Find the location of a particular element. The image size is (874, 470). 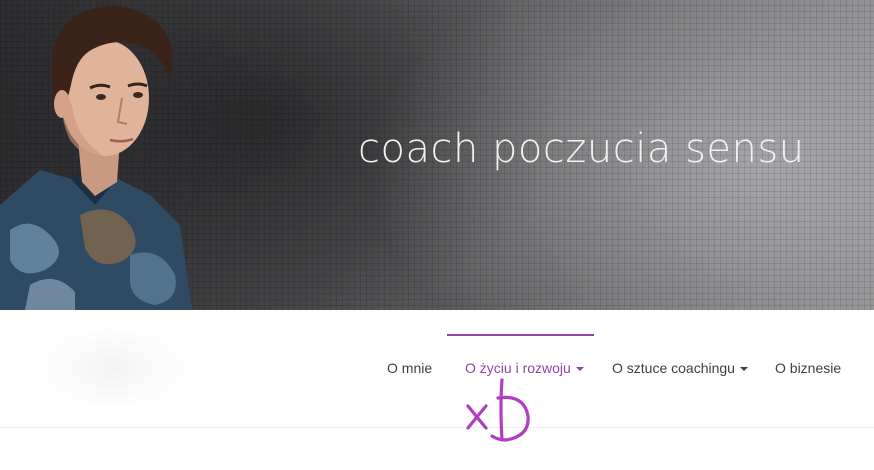

nav-item-o-mnie: O mnie is located at coordinates (409, 368).